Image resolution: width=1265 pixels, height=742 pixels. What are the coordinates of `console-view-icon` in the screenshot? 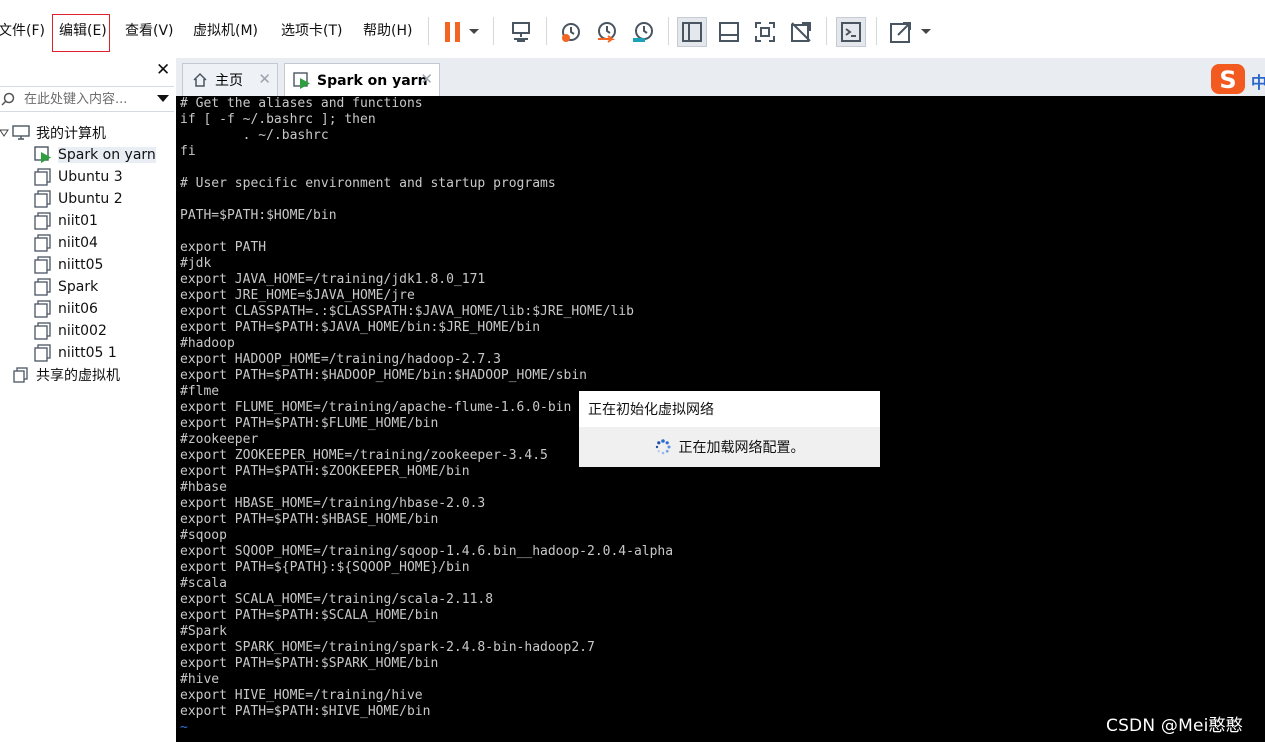 It's located at (851, 32).